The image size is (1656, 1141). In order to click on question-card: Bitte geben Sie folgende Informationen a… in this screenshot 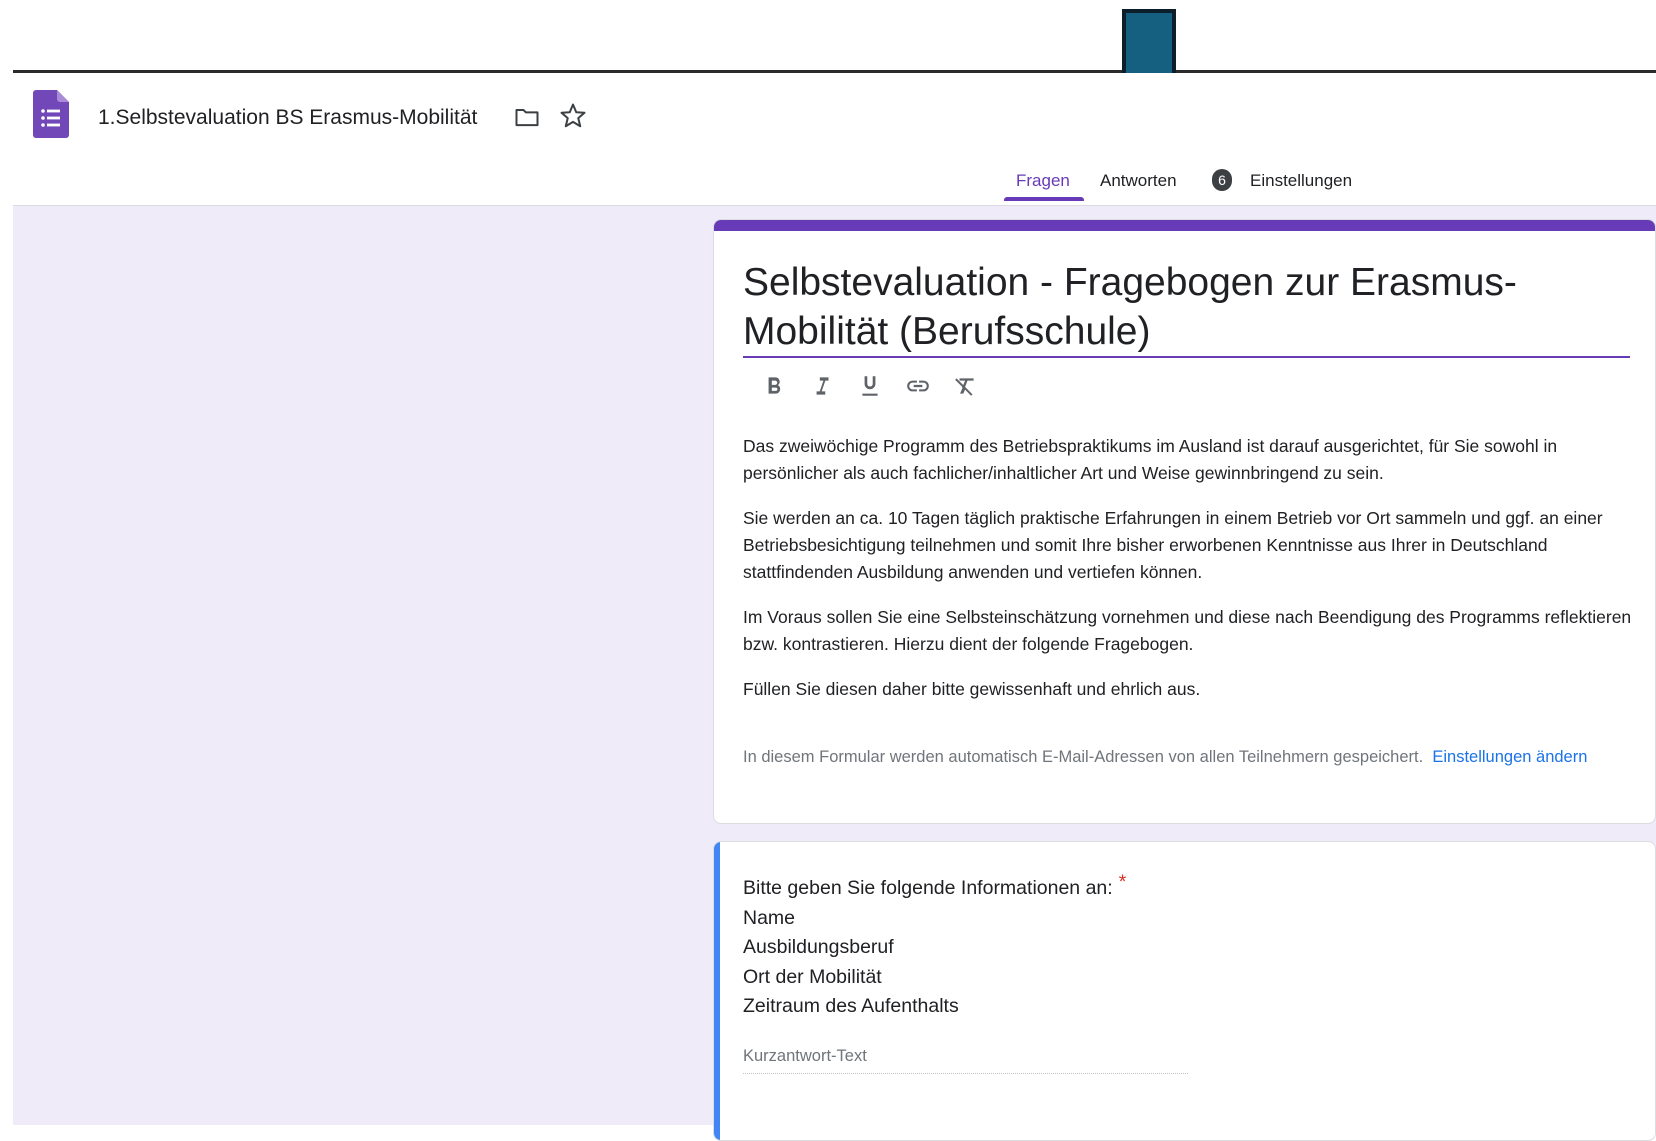, I will do `click(1184, 991)`.